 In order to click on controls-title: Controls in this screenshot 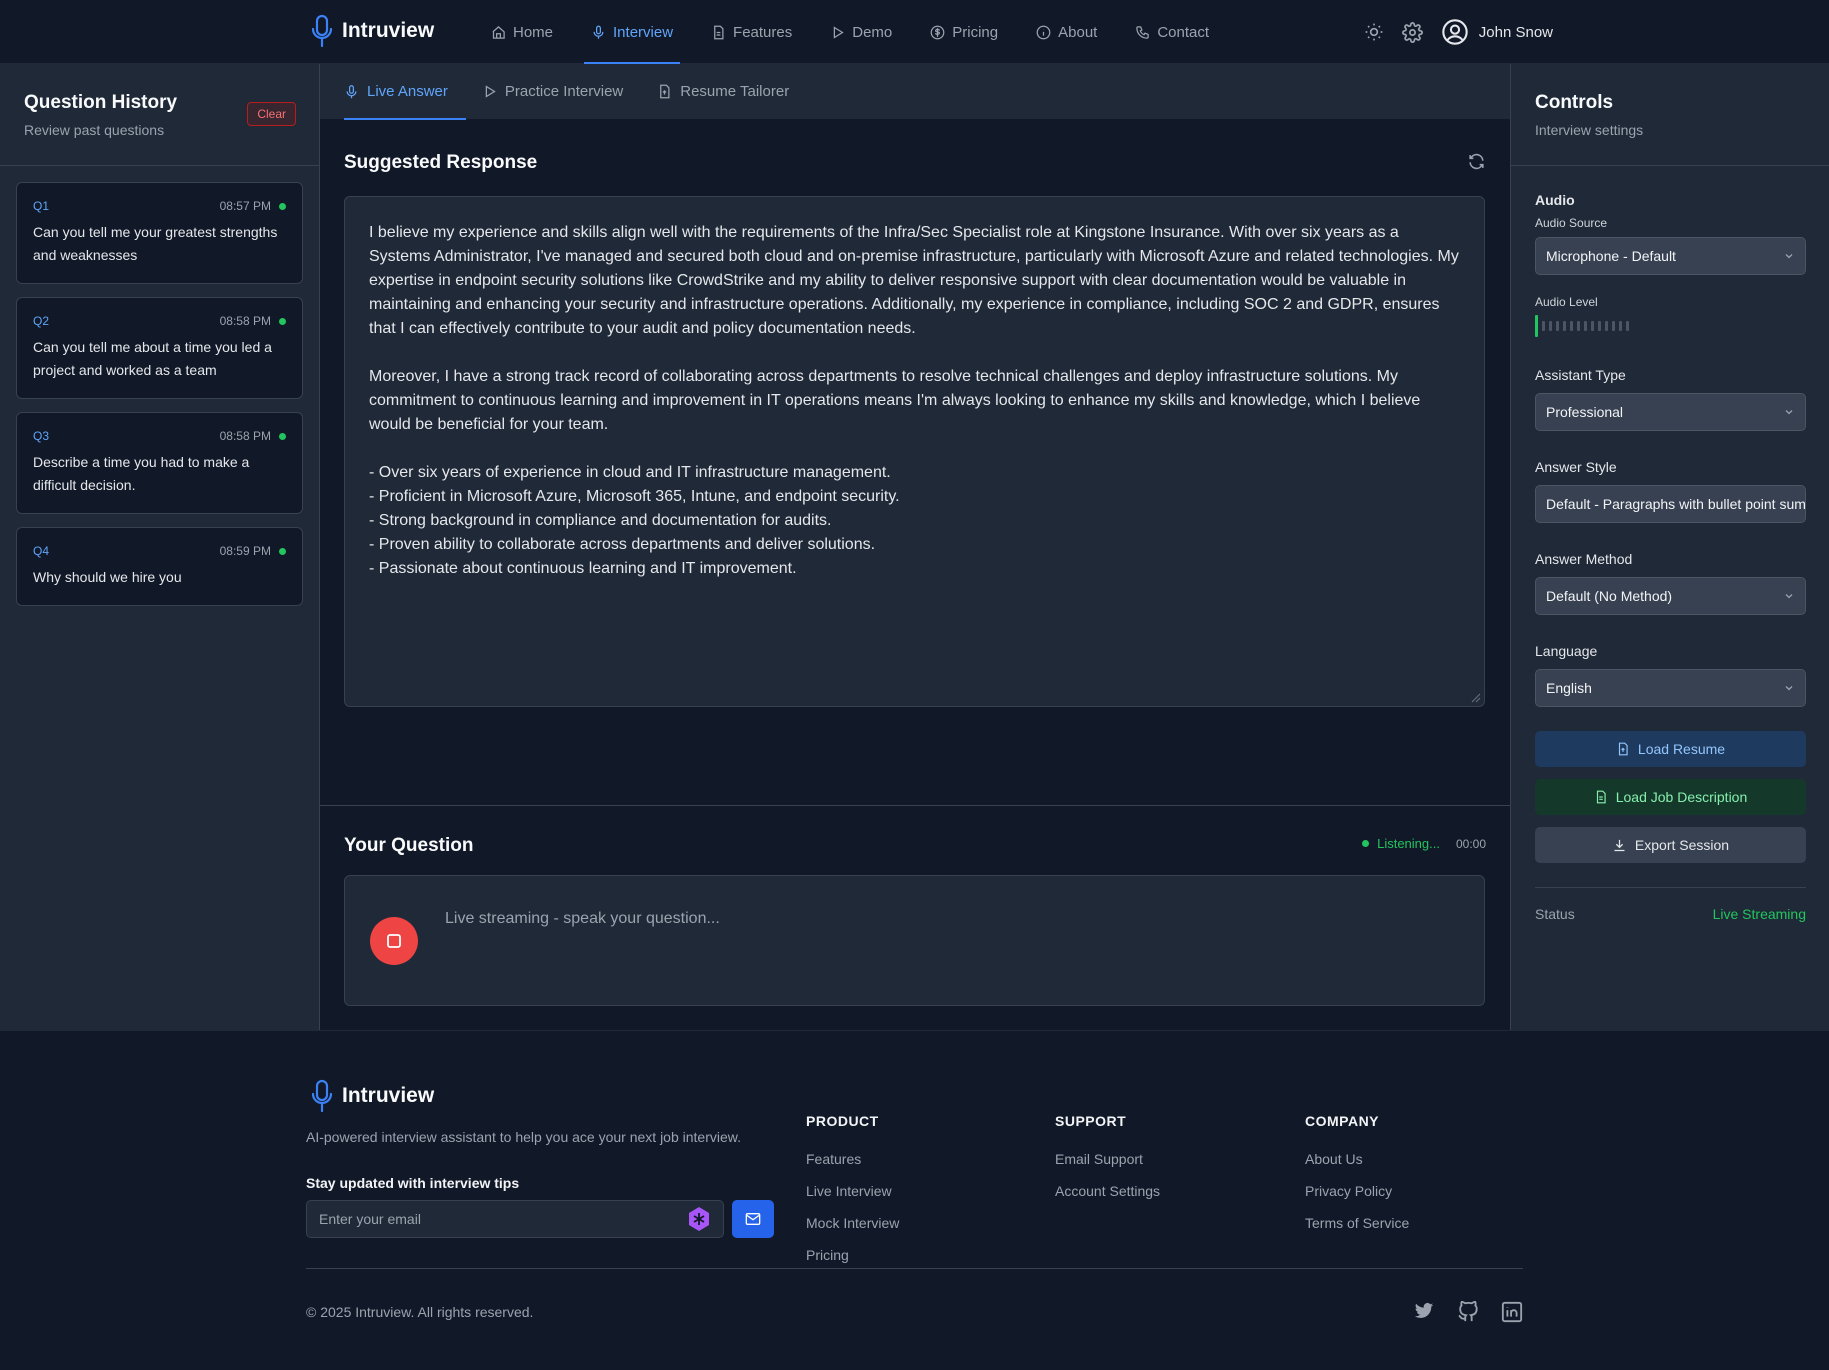, I will do `click(1574, 102)`.